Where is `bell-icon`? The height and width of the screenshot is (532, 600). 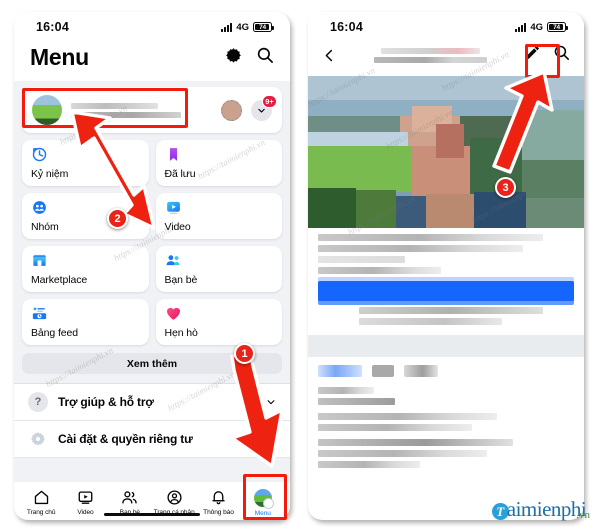 bell-icon is located at coordinates (218, 498).